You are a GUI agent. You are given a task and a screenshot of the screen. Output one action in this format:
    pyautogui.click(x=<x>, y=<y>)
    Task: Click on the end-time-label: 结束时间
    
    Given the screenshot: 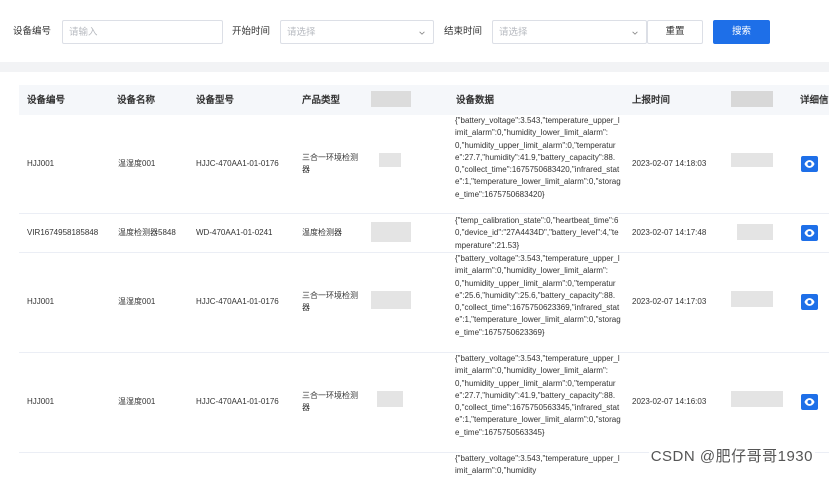 What is the action you would take?
    pyautogui.click(x=463, y=31)
    